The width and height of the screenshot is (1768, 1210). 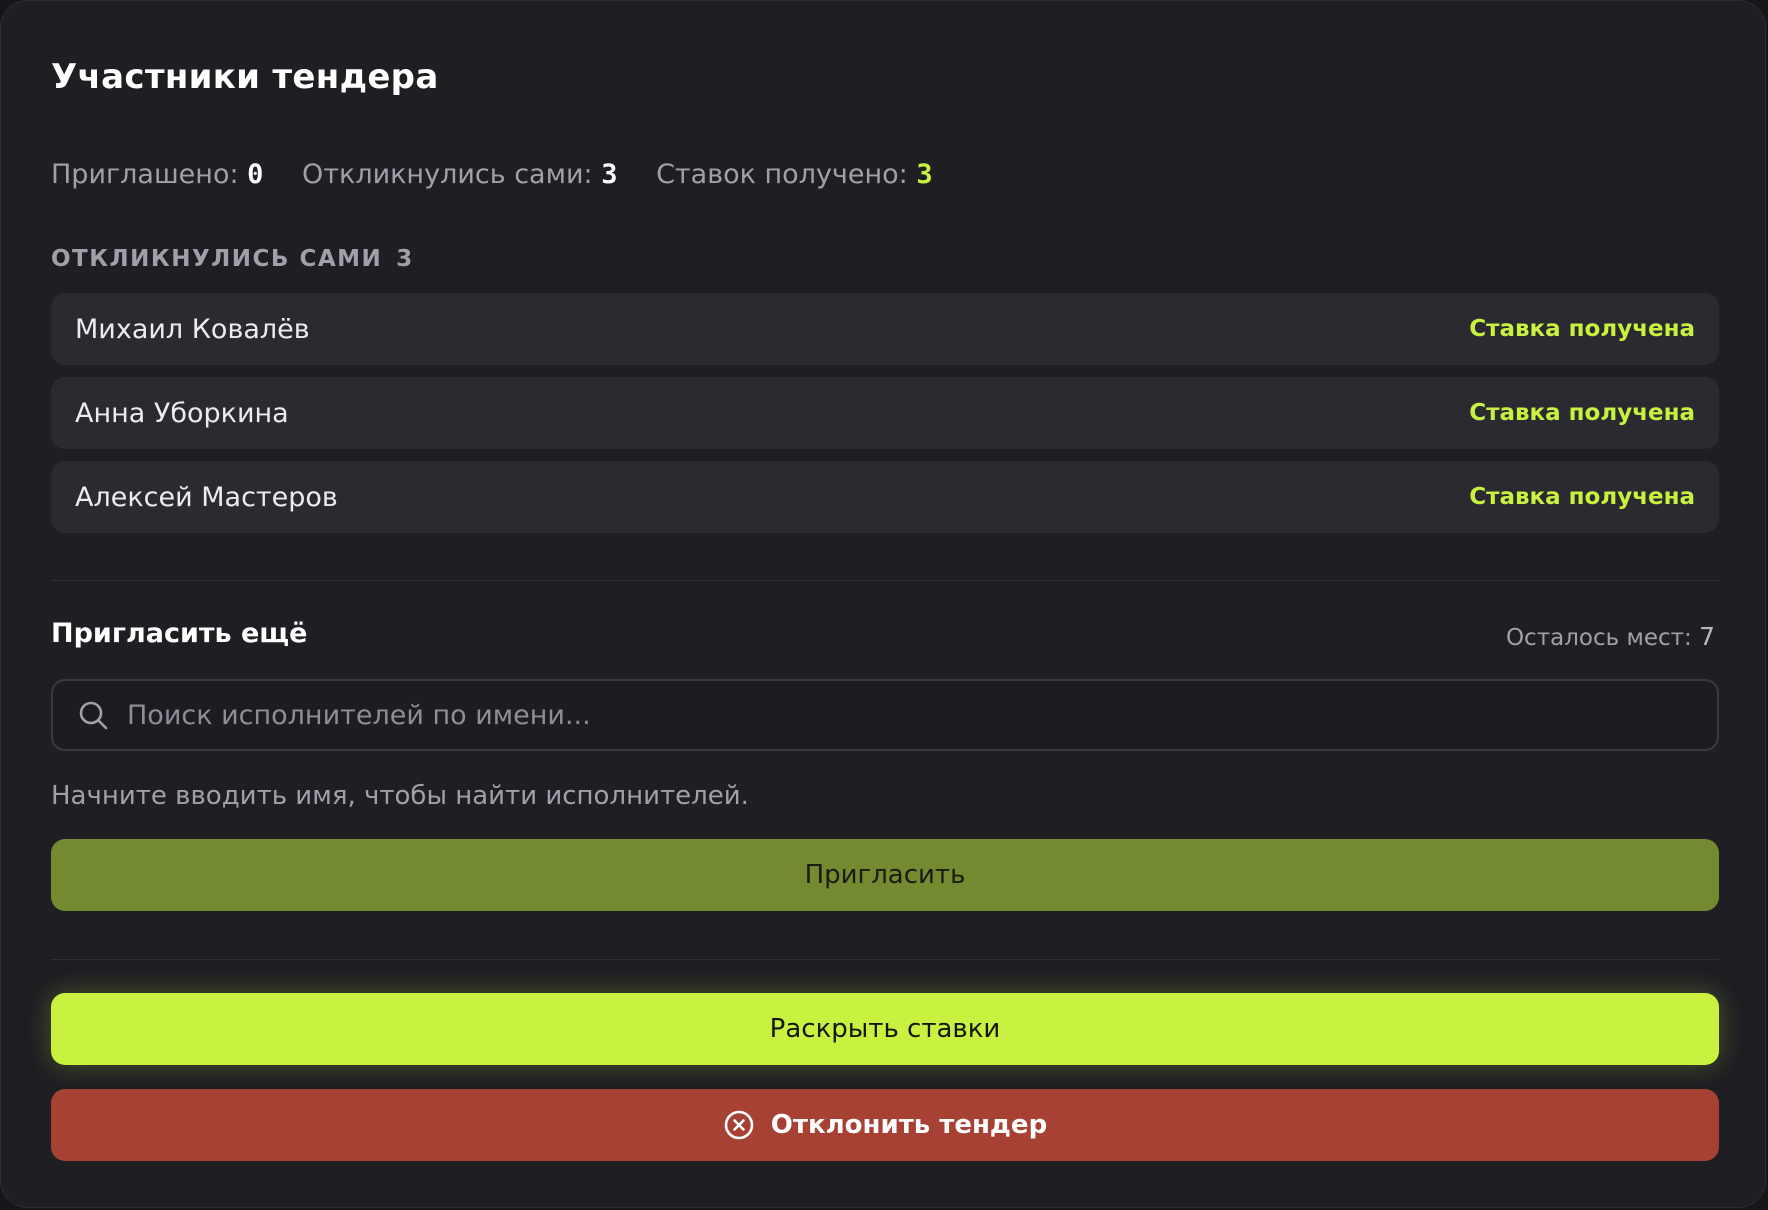 What do you see at coordinates (1598, 638) in the screenshot?
I see `remaining-slots-label: Осталось мест:` at bounding box center [1598, 638].